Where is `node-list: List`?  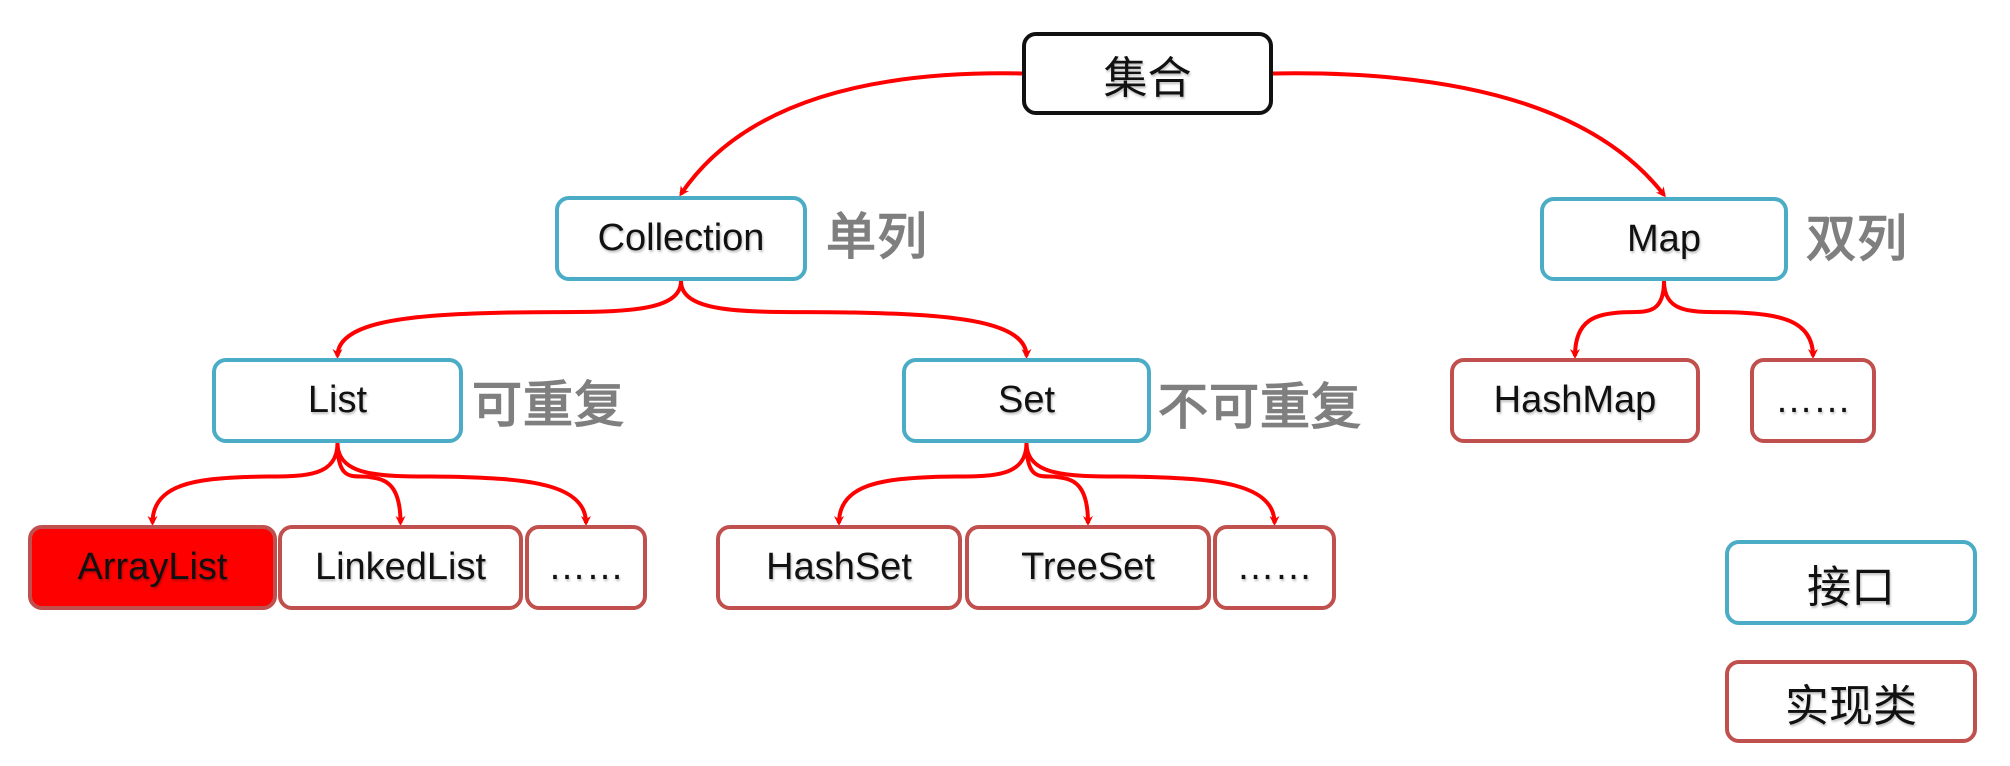
node-list: List is located at coordinates (337, 400).